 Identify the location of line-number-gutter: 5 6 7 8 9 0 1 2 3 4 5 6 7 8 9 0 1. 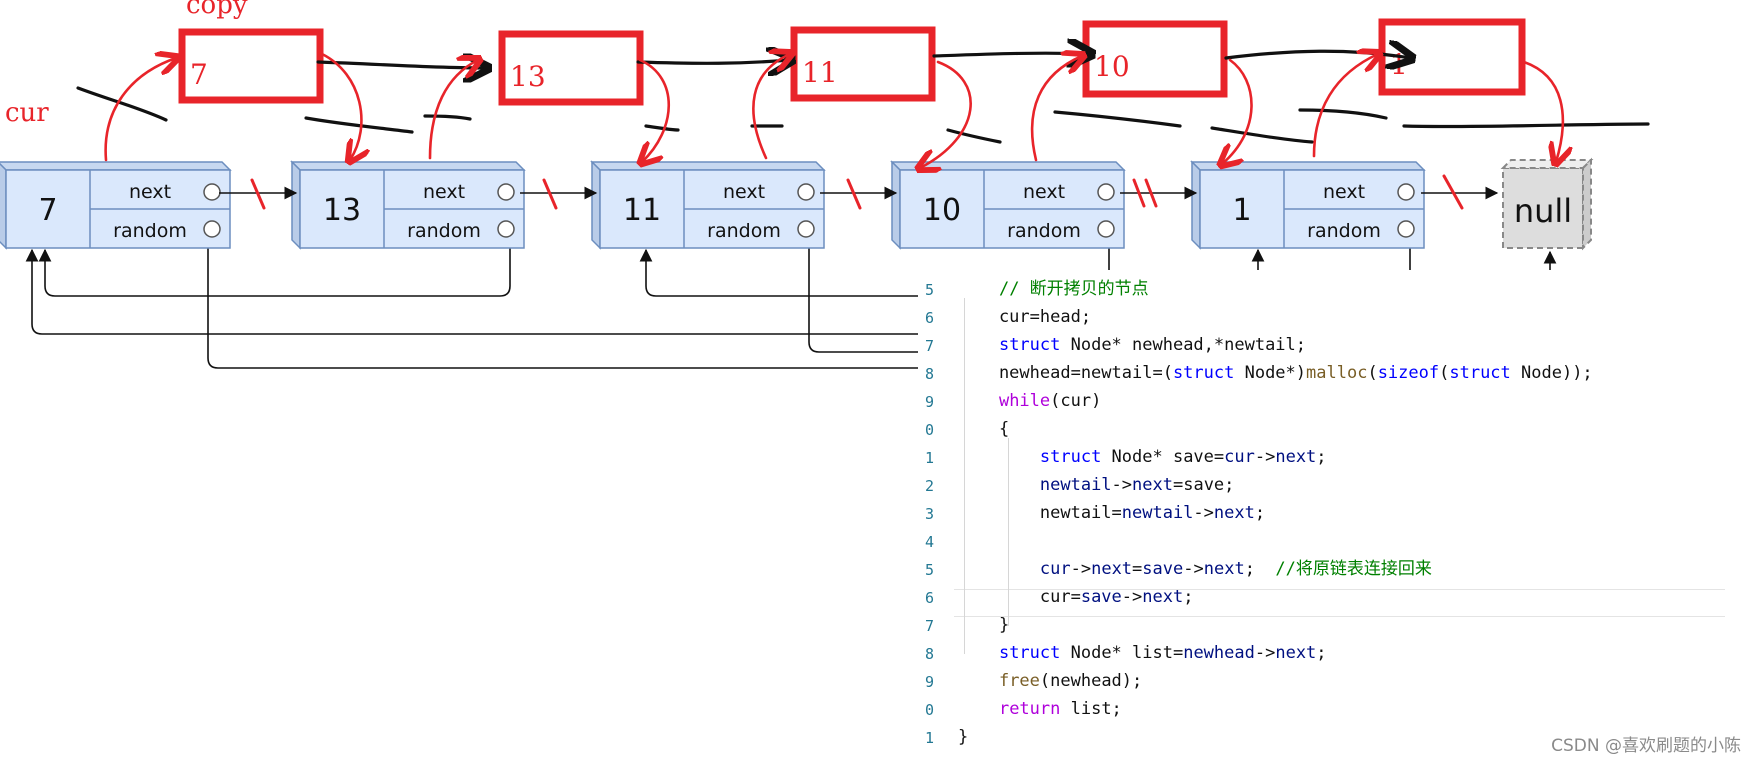
(936, 518).